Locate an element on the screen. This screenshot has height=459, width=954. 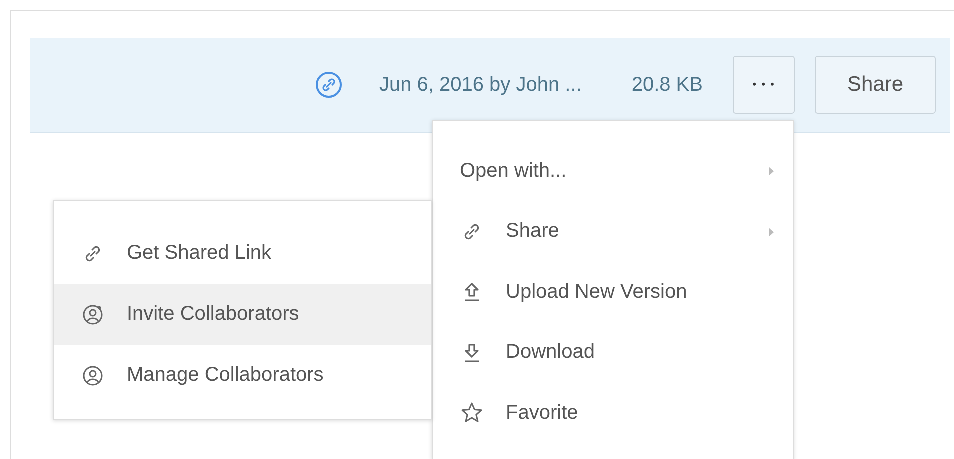
menu-item: Download is located at coordinates (613, 352).